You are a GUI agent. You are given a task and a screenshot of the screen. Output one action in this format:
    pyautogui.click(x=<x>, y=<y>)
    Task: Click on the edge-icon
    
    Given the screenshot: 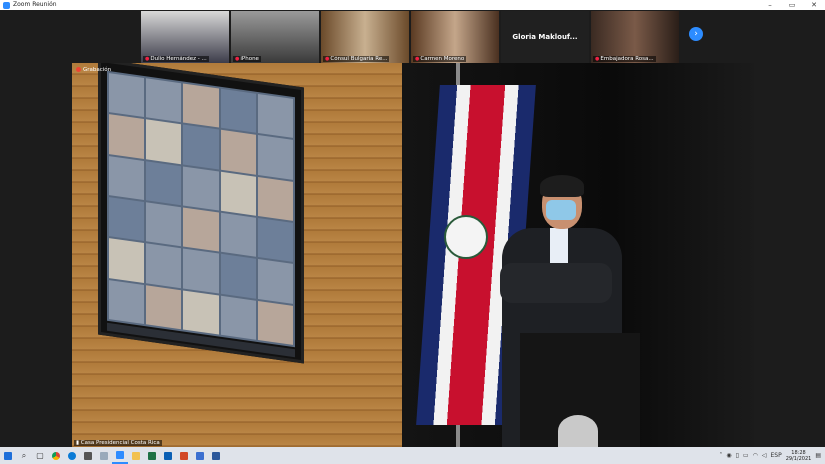 What is the action you would take?
    pyautogui.click(x=72, y=455)
    